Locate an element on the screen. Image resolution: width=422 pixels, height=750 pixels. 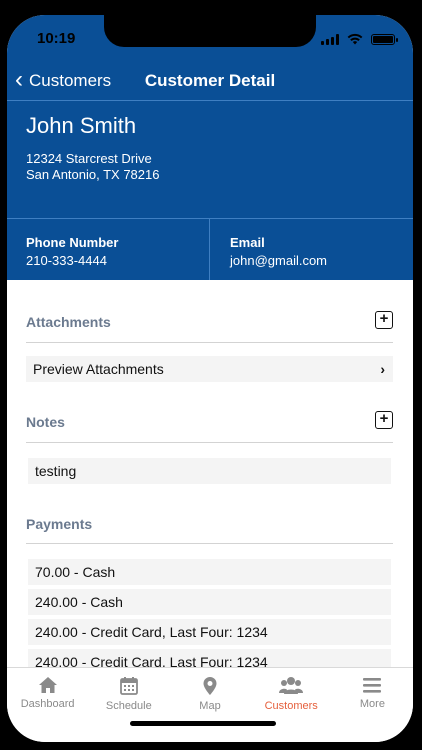
tab-dashboard: Dashboard is located at coordinates (47, 705).